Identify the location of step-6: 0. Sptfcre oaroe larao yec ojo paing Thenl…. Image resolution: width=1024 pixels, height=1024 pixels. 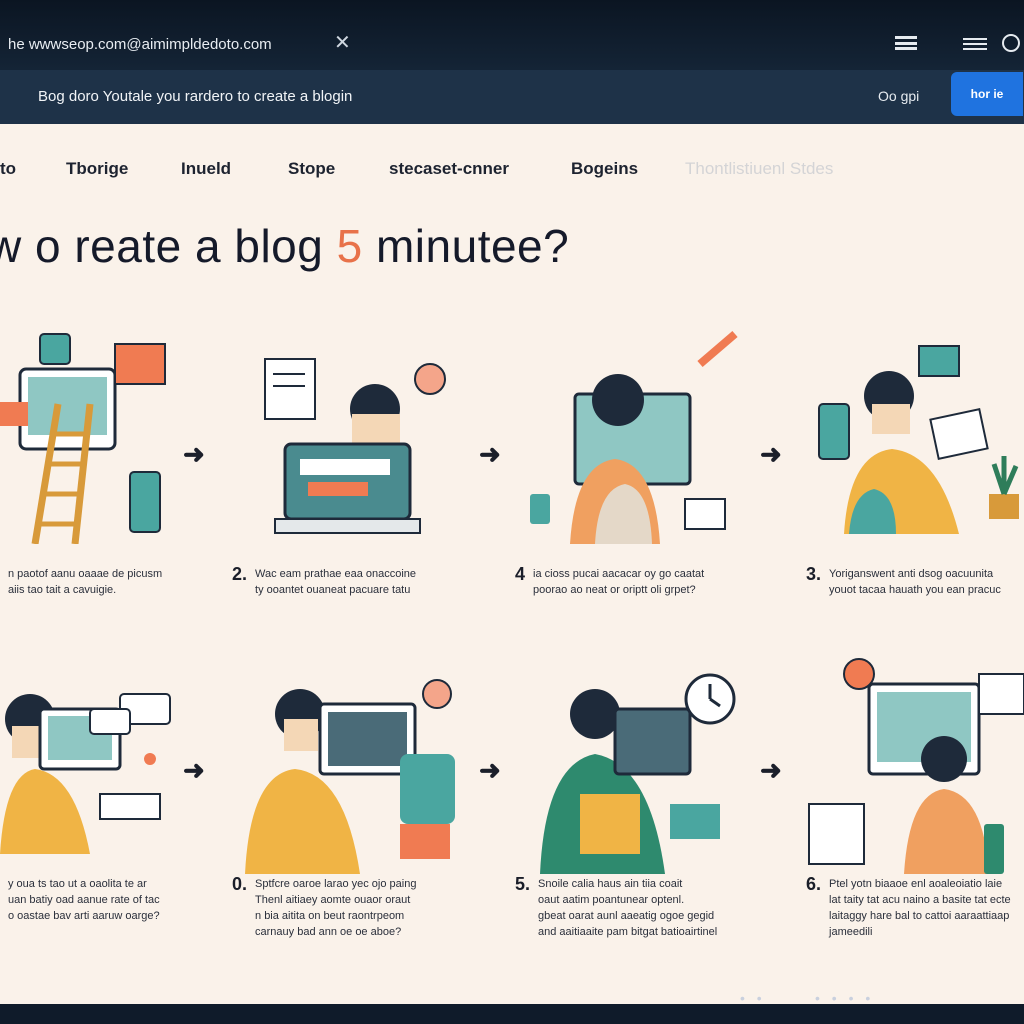
(324, 906).